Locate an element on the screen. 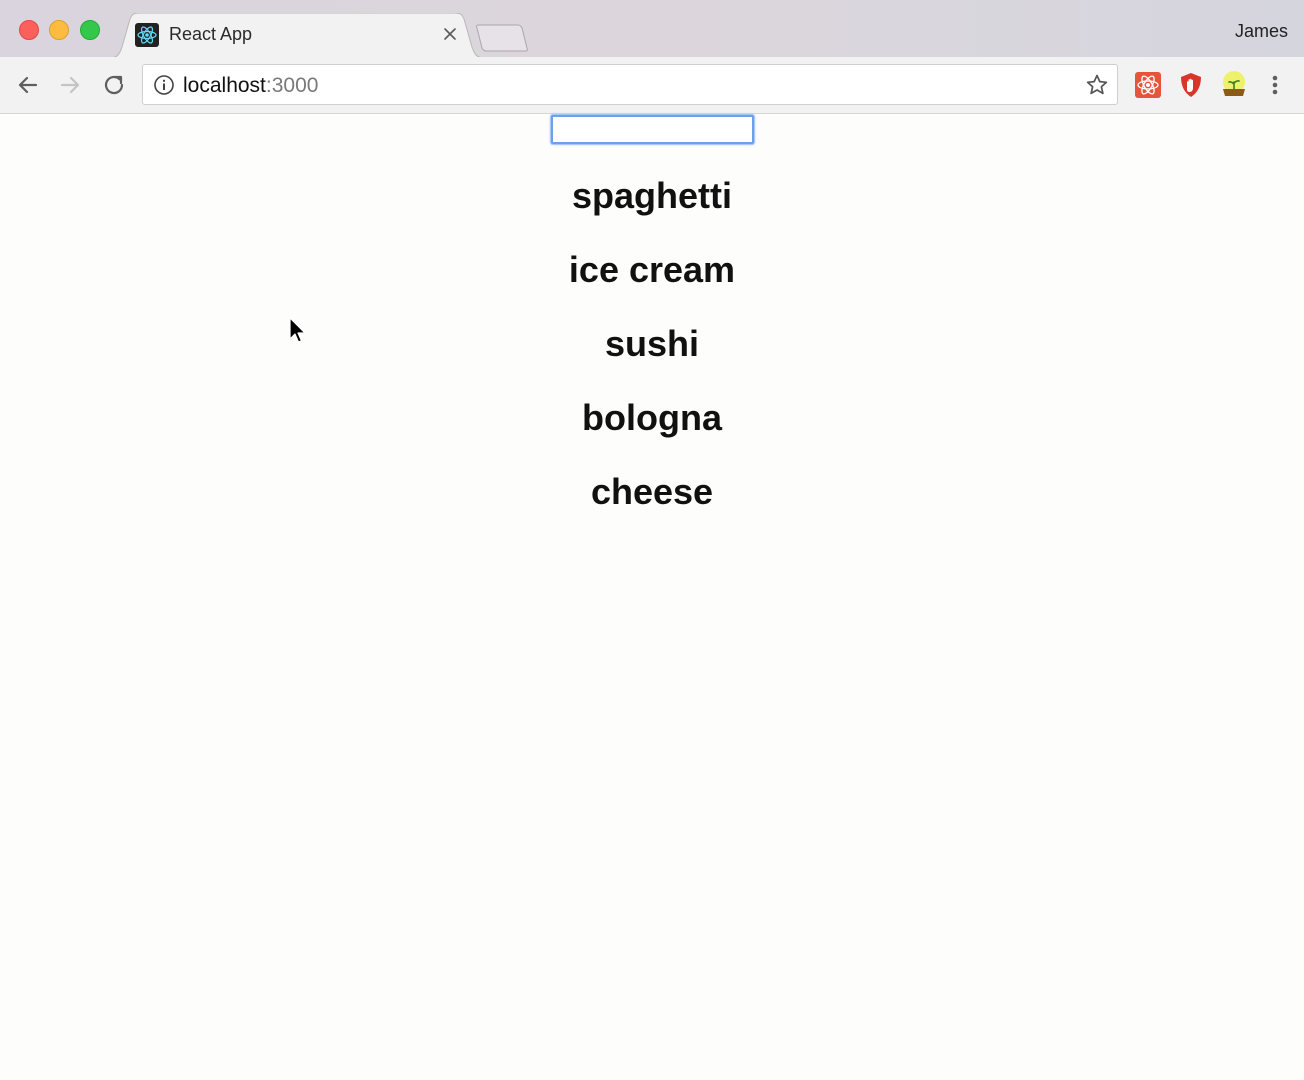 This screenshot has height=1080, width=1304. list-item: ice cream is located at coordinates (652, 269).